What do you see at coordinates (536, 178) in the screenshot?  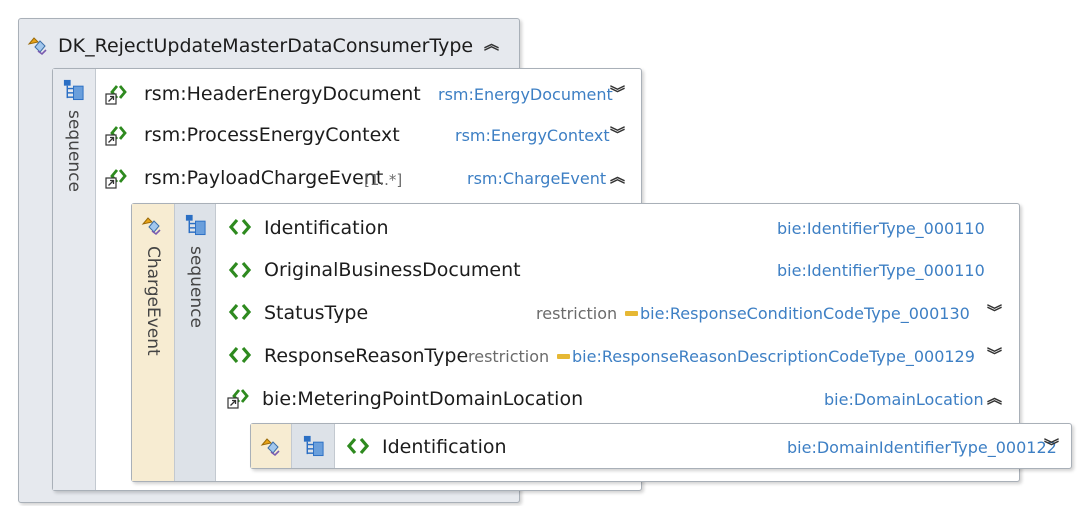 I see `element-type: rsm:ChargeEvent` at bounding box center [536, 178].